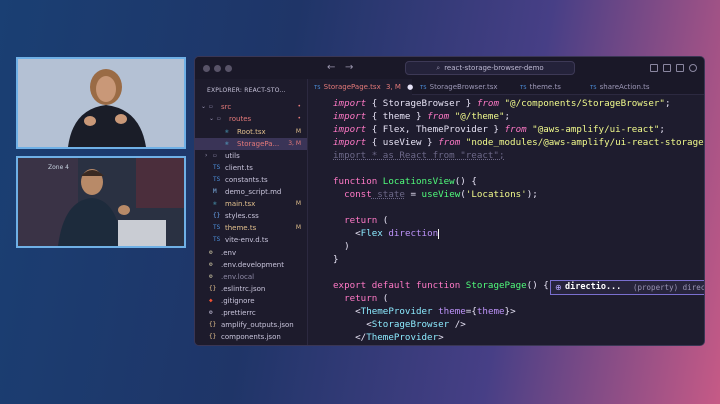 Image resolution: width=720 pixels, height=404 pixels. I want to click on close-window-button, so click(206, 68).